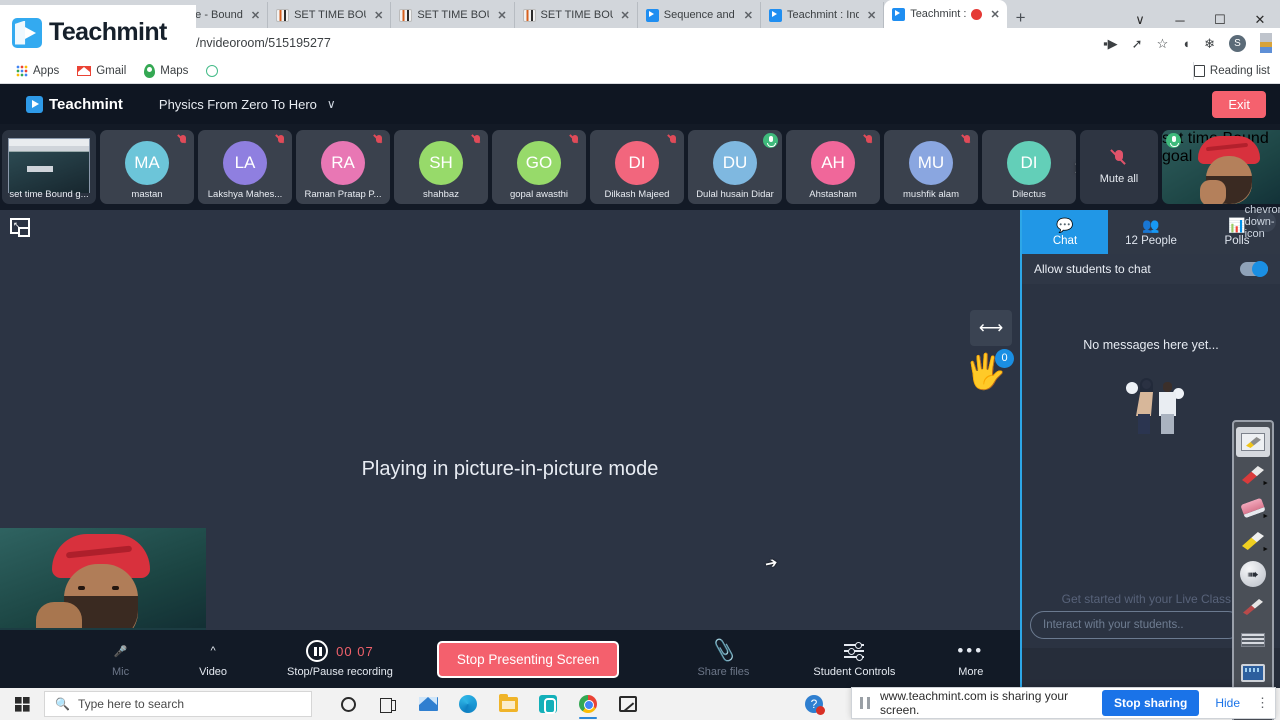  Describe the element at coordinates (283, 15) in the screenshot. I see `ppt-icon` at that location.